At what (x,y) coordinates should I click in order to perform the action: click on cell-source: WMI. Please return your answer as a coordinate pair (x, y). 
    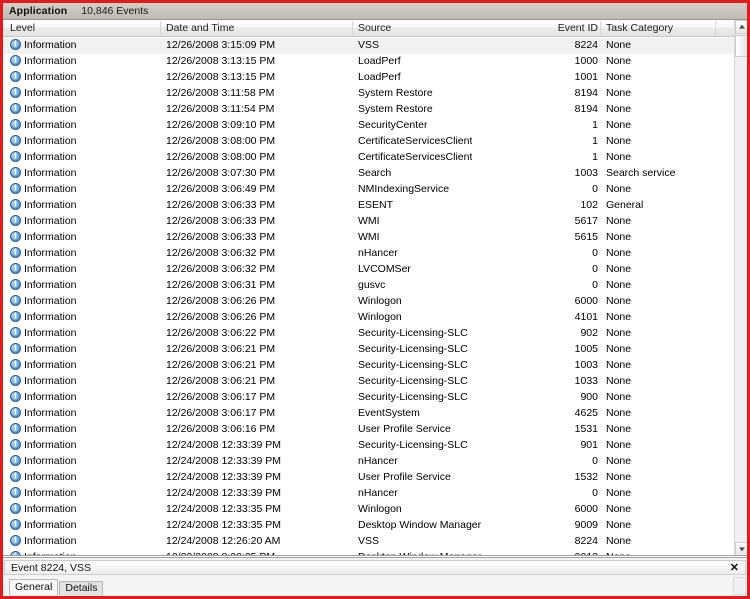
    Looking at the image, I should click on (369, 237).